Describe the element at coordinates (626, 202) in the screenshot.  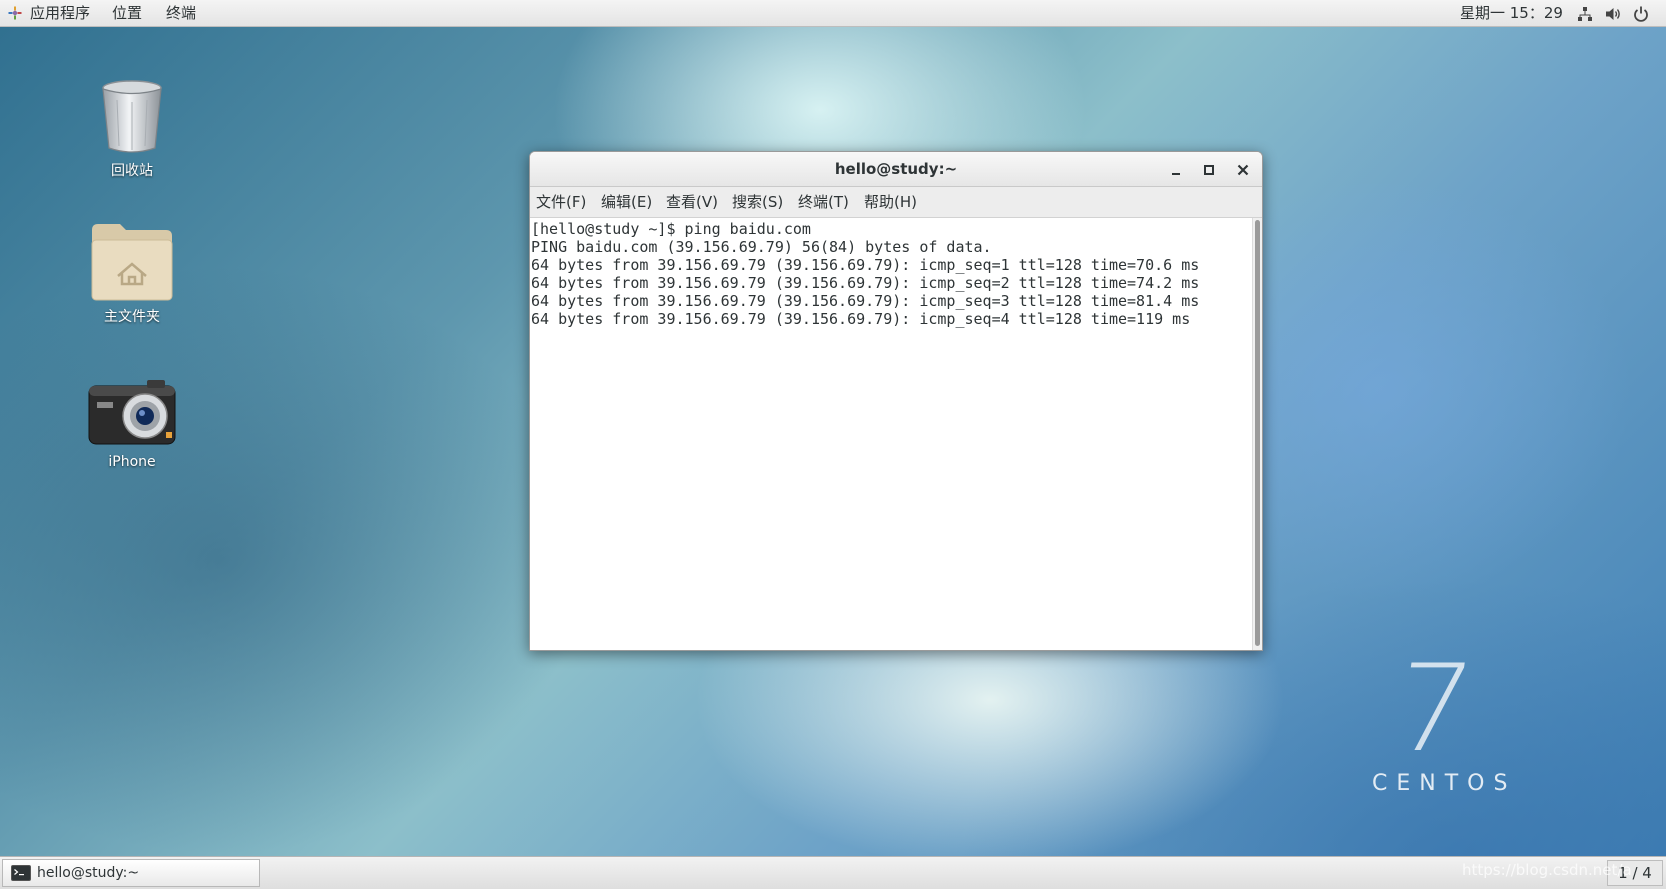
I see `menu-edit: 编辑(E)` at that location.